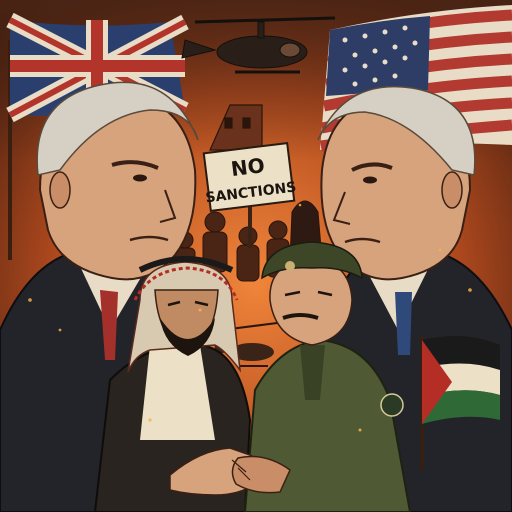 Image resolution: width=512 pixels, height=512 pixels. What do you see at coordinates (392, 405) in the screenshot?
I see `shoulder-patch-icon` at bounding box center [392, 405].